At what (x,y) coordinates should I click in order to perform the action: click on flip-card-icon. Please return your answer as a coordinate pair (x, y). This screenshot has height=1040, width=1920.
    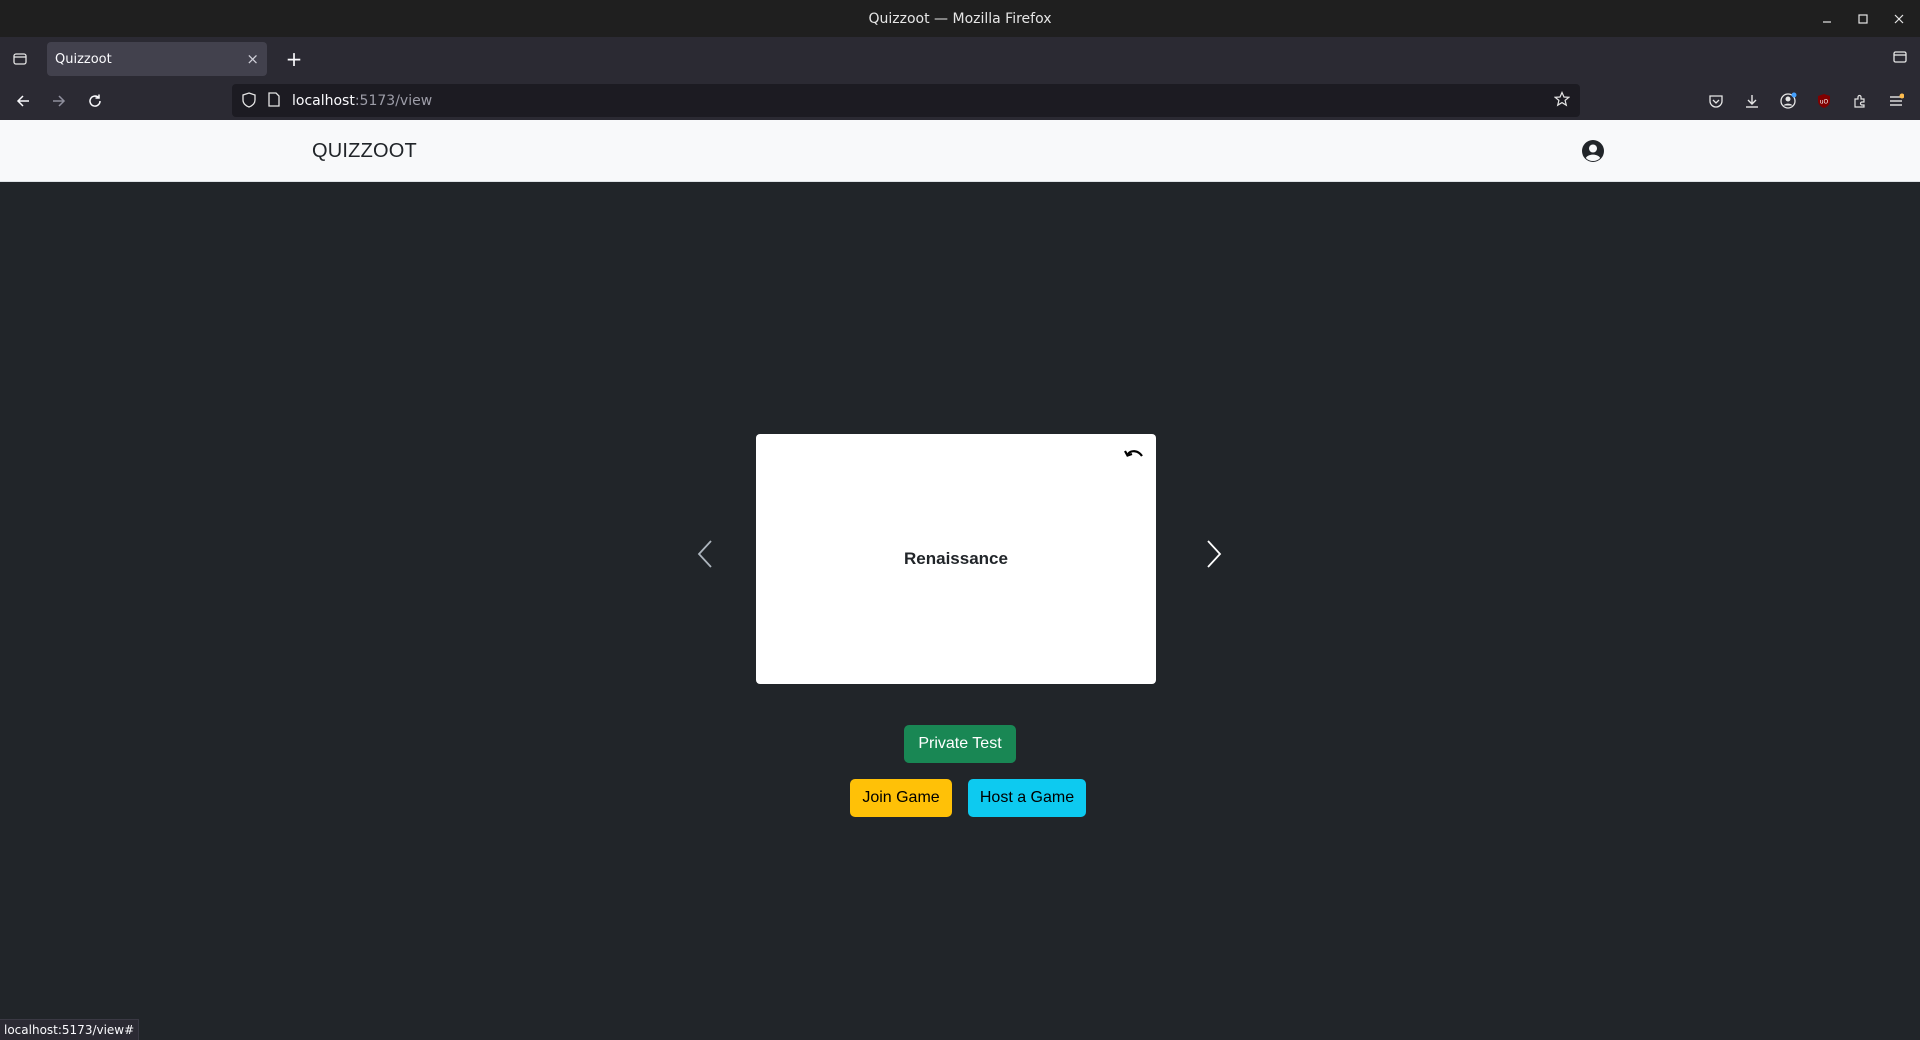
    Looking at the image, I should click on (1134, 456).